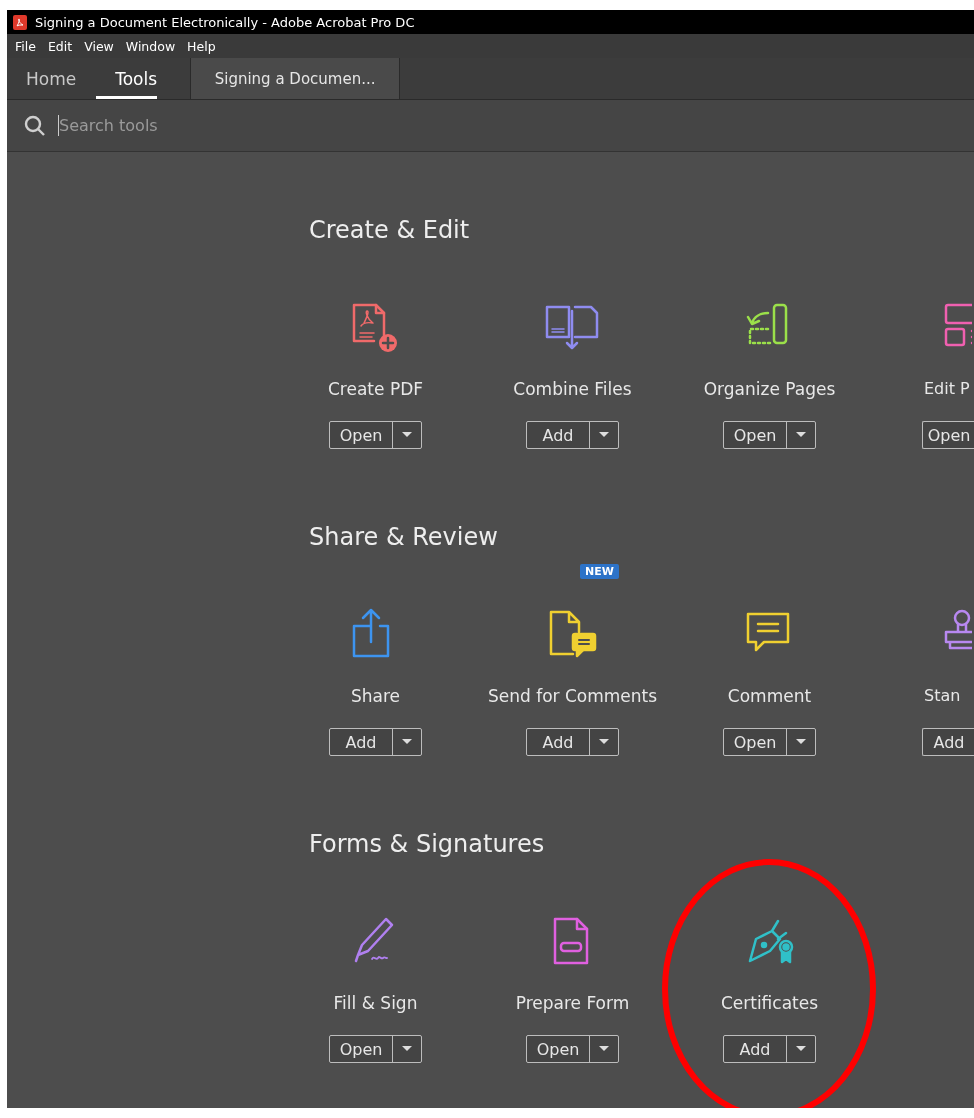 This screenshot has height=1118, width=974. What do you see at coordinates (769, 697) in the screenshot?
I see `tool-name: Comment` at bounding box center [769, 697].